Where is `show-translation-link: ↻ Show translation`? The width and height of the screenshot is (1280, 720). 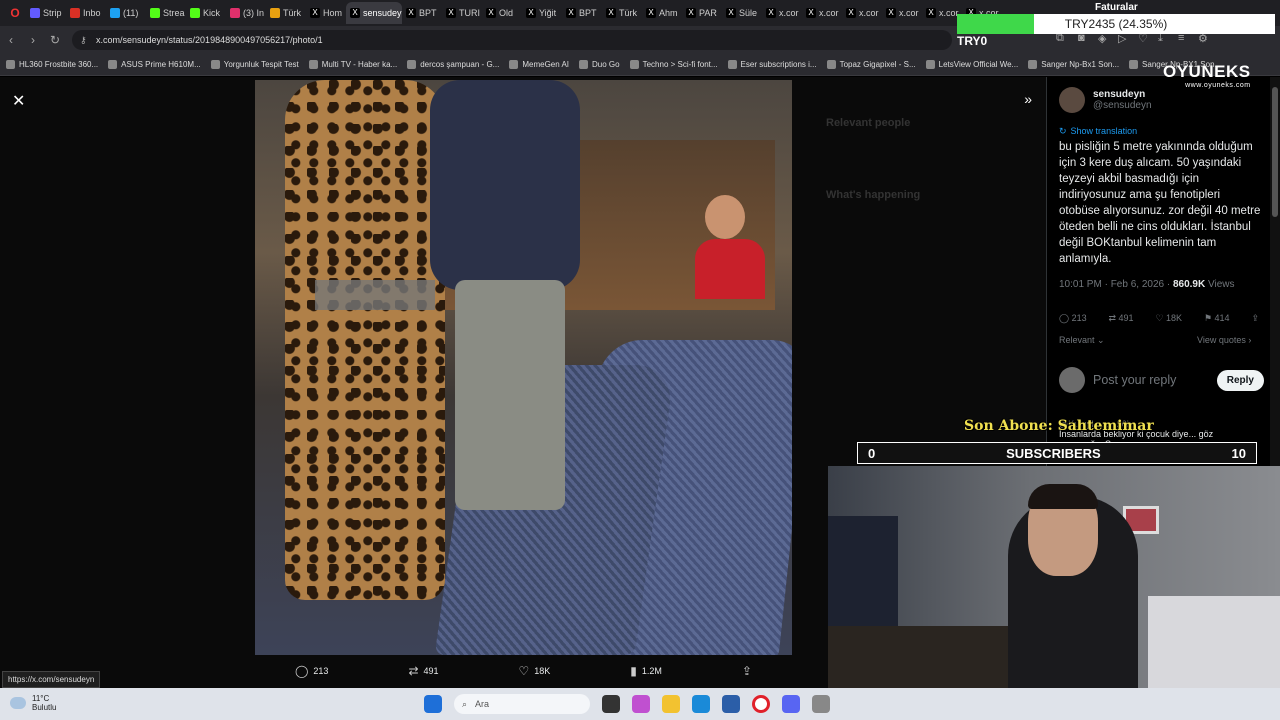 show-translation-link: ↻ Show translation is located at coordinates (1098, 131).